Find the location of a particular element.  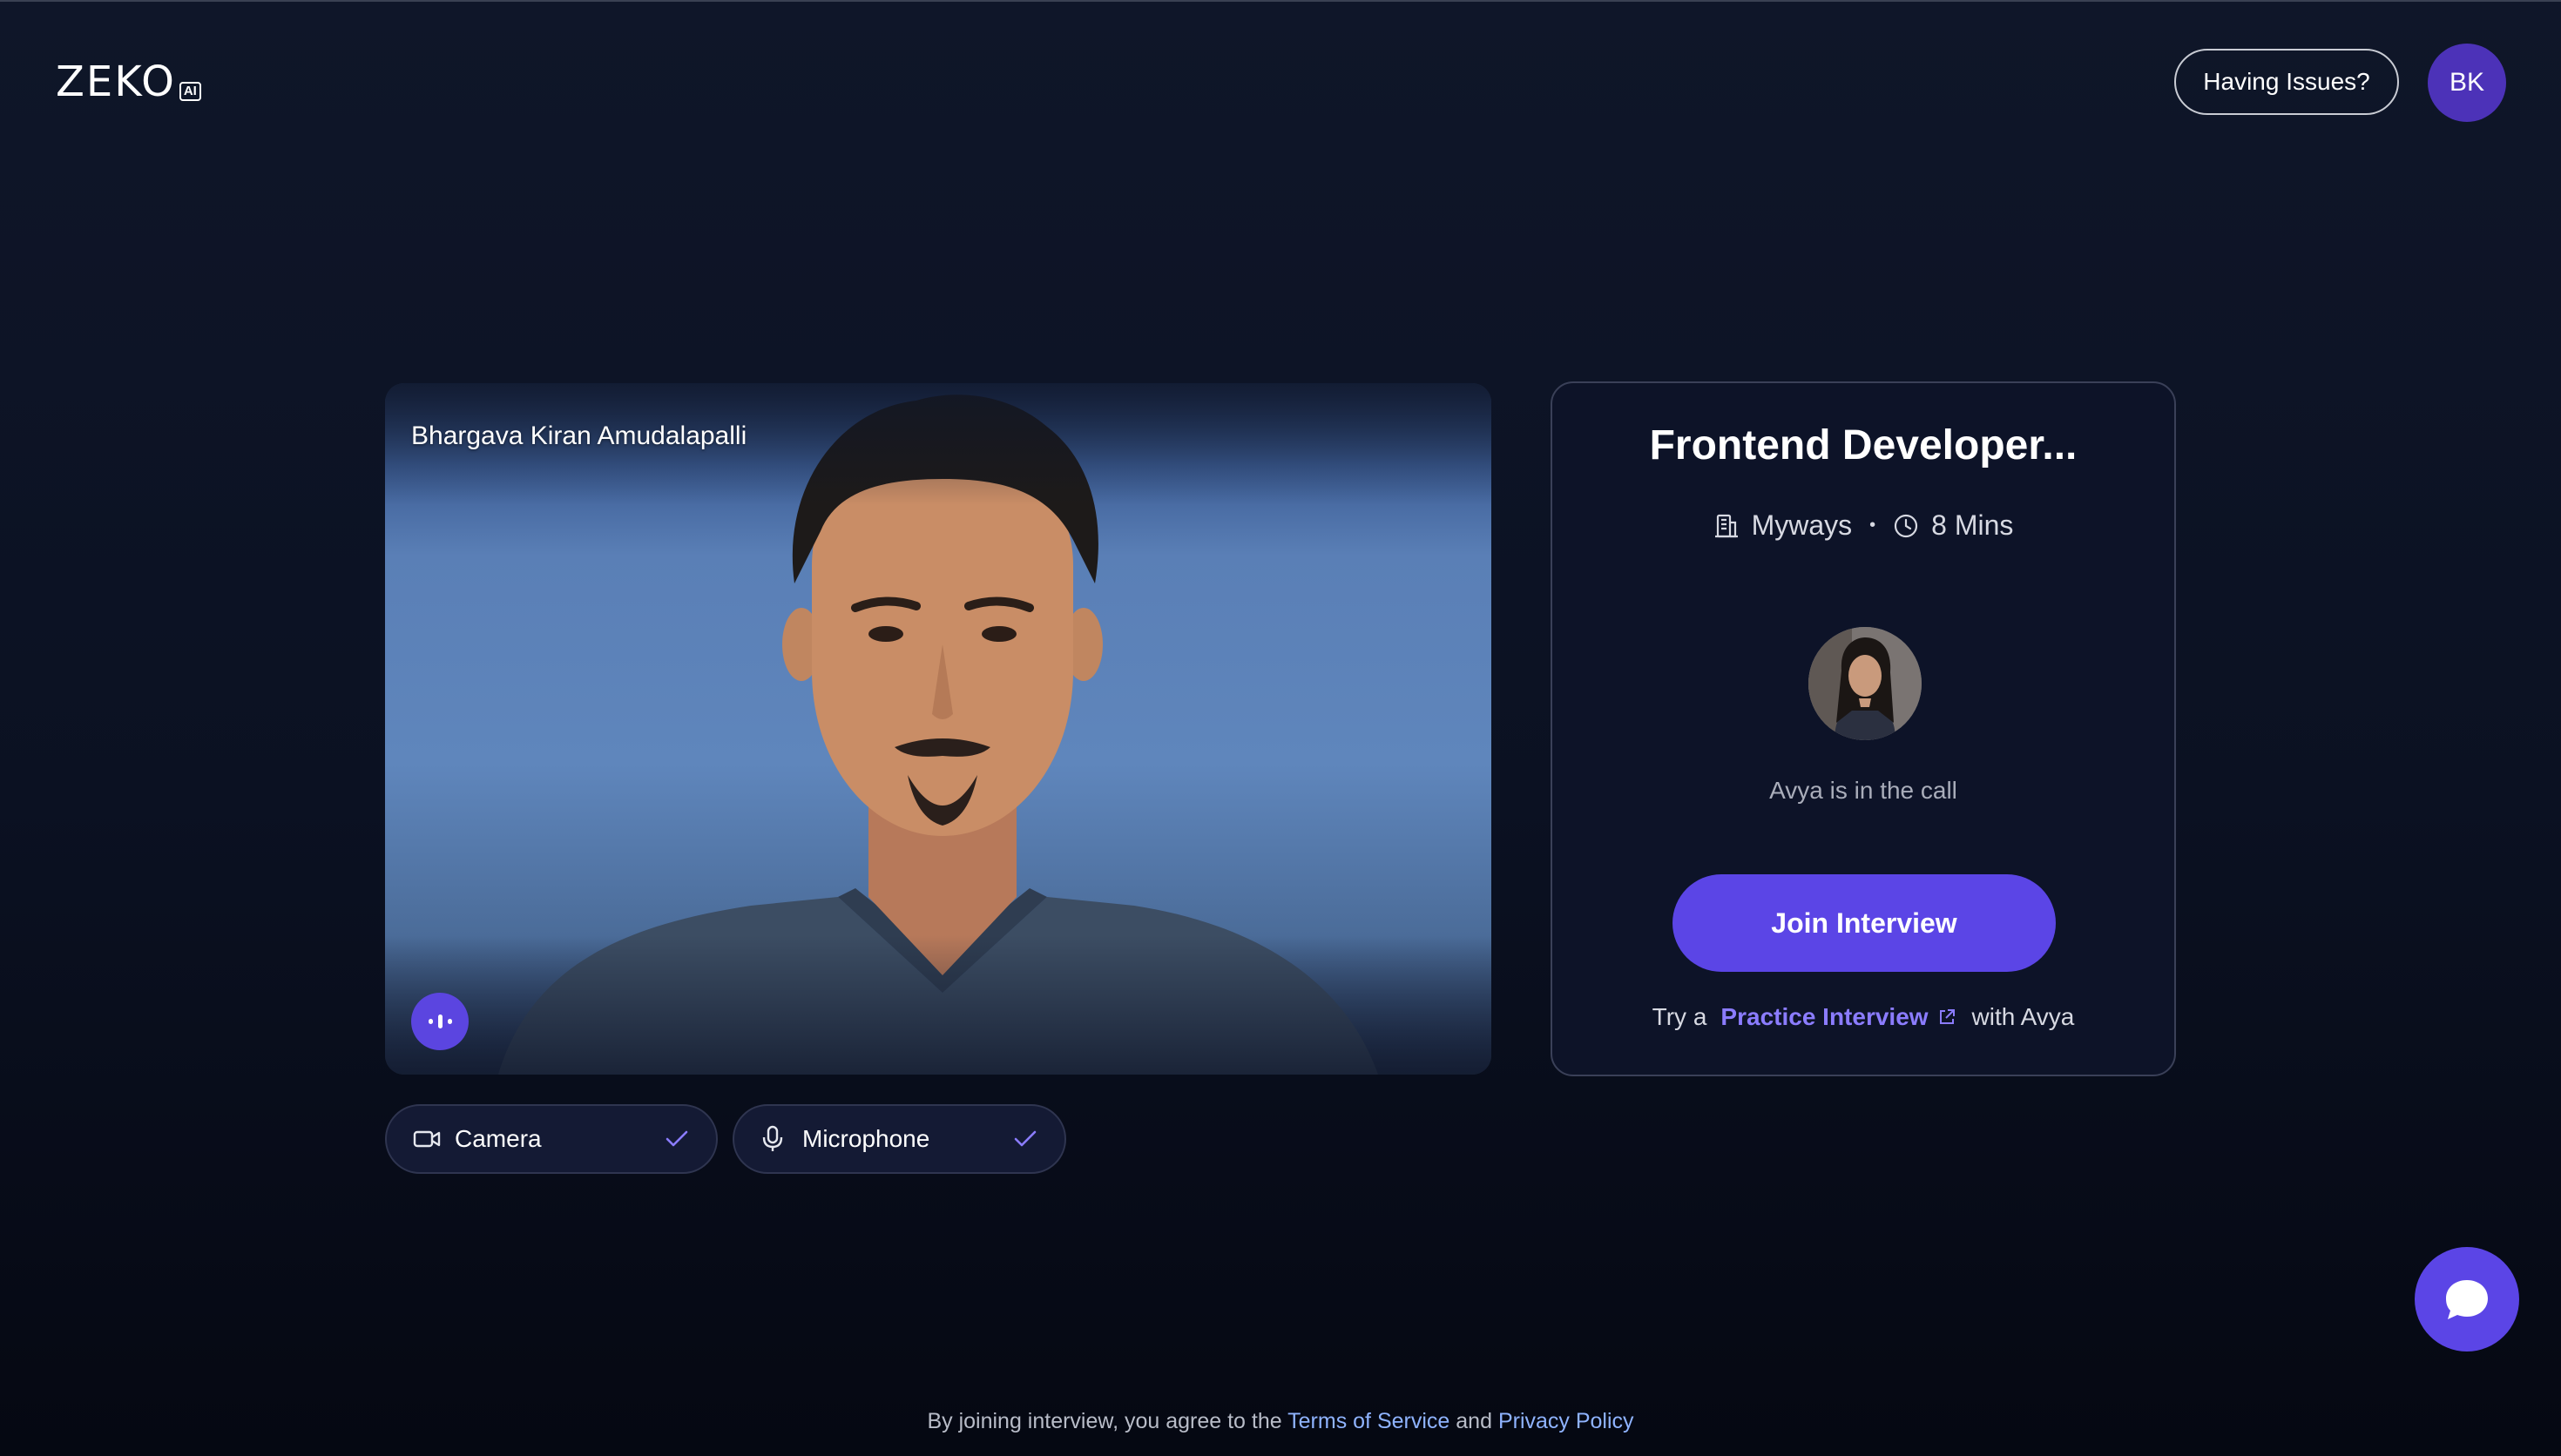

participant-name: Bhargava Kiran Amudalapalli is located at coordinates (579, 435).